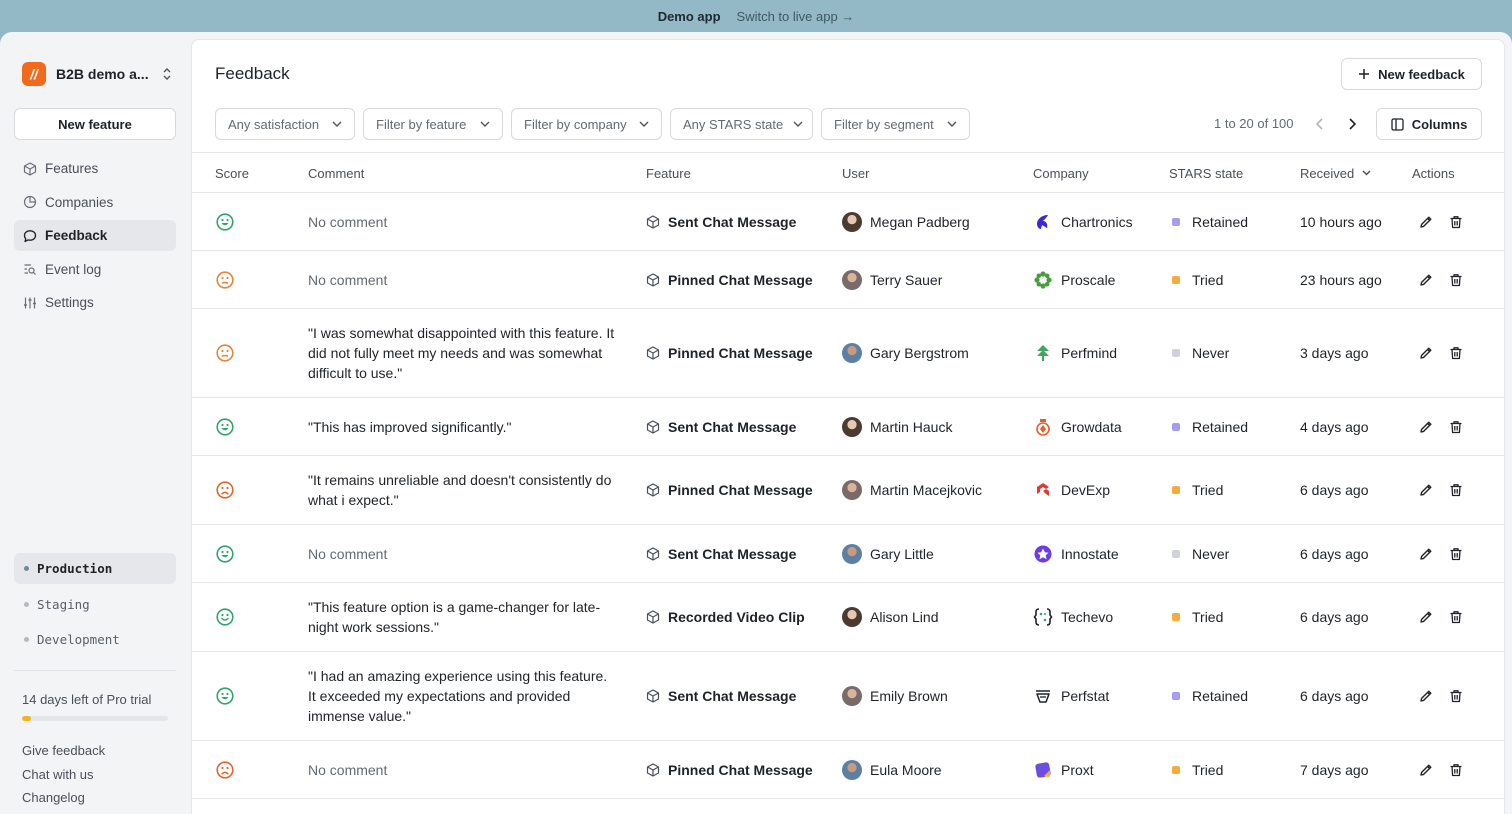 This screenshot has width=1512, height=814. I want to click on user-cell: Martin Hauck, so click(897, 426).